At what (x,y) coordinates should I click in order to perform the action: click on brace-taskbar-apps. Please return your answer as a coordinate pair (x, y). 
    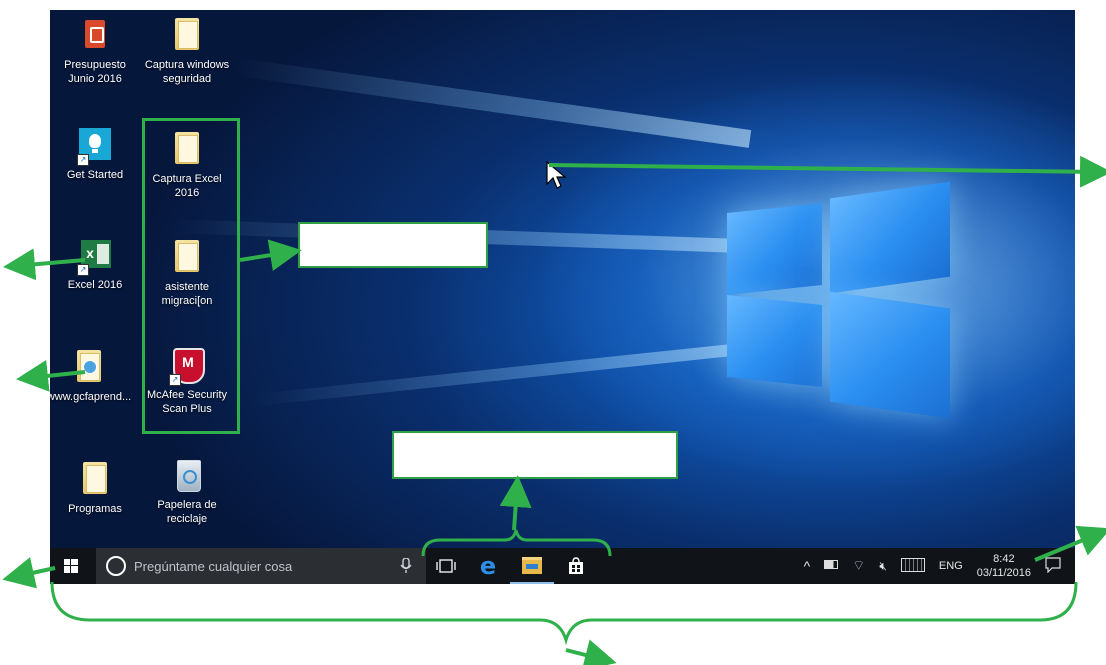
    Looking at the image, I should click on (516, 543).